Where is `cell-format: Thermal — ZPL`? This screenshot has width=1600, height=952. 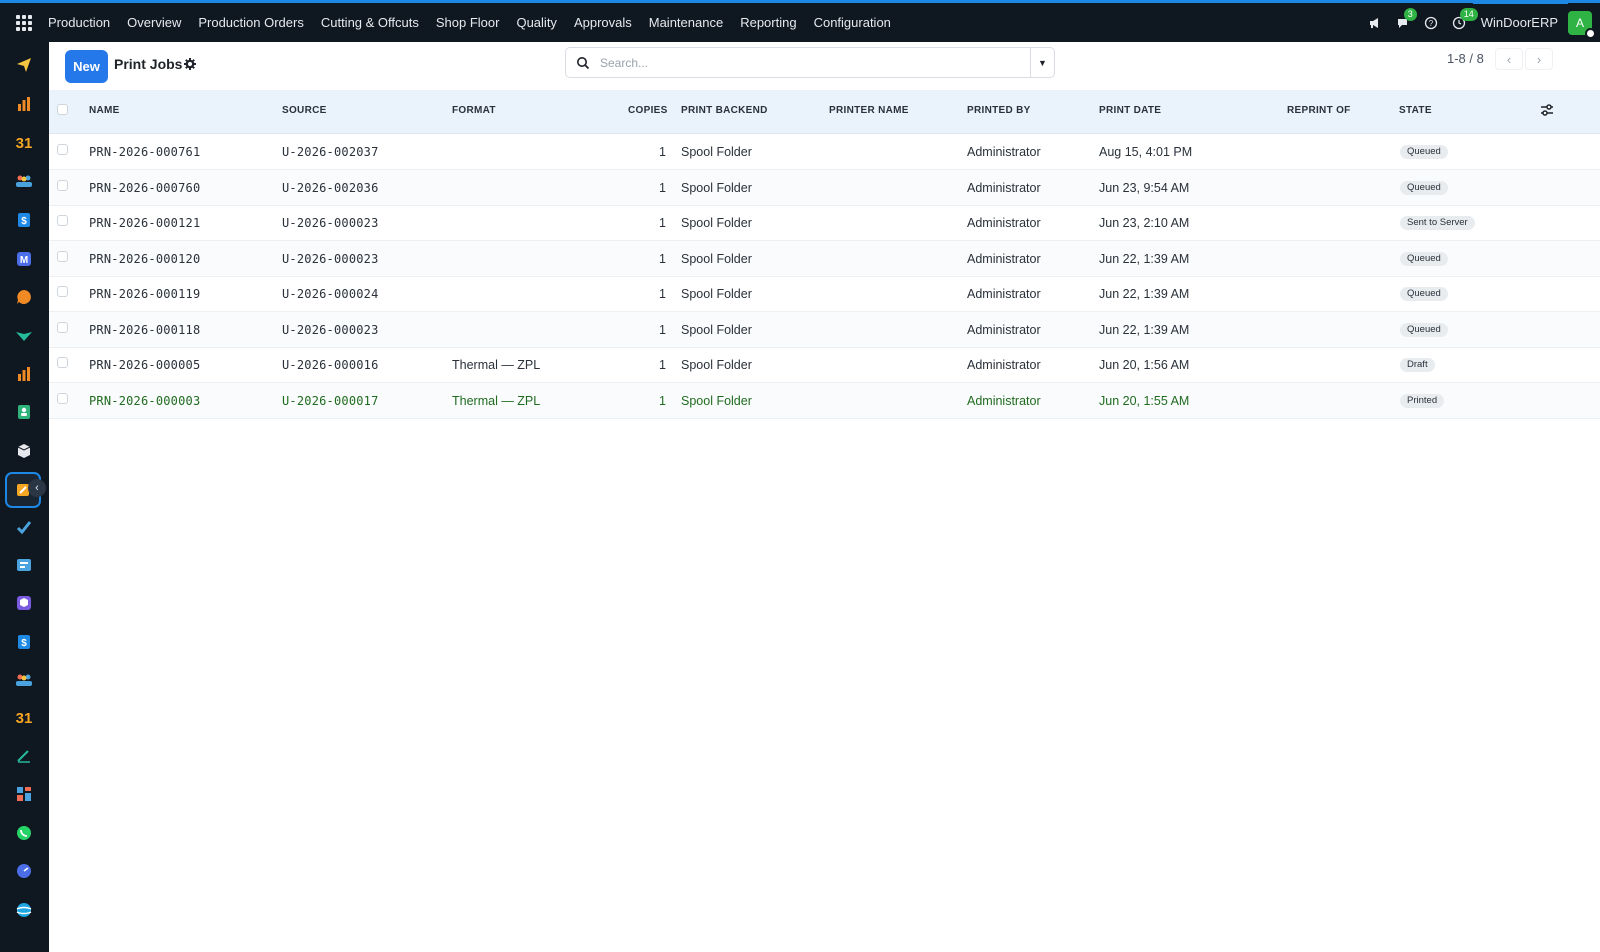 cell-format: Thermal — ZPL is located at coordinates (496, 365).